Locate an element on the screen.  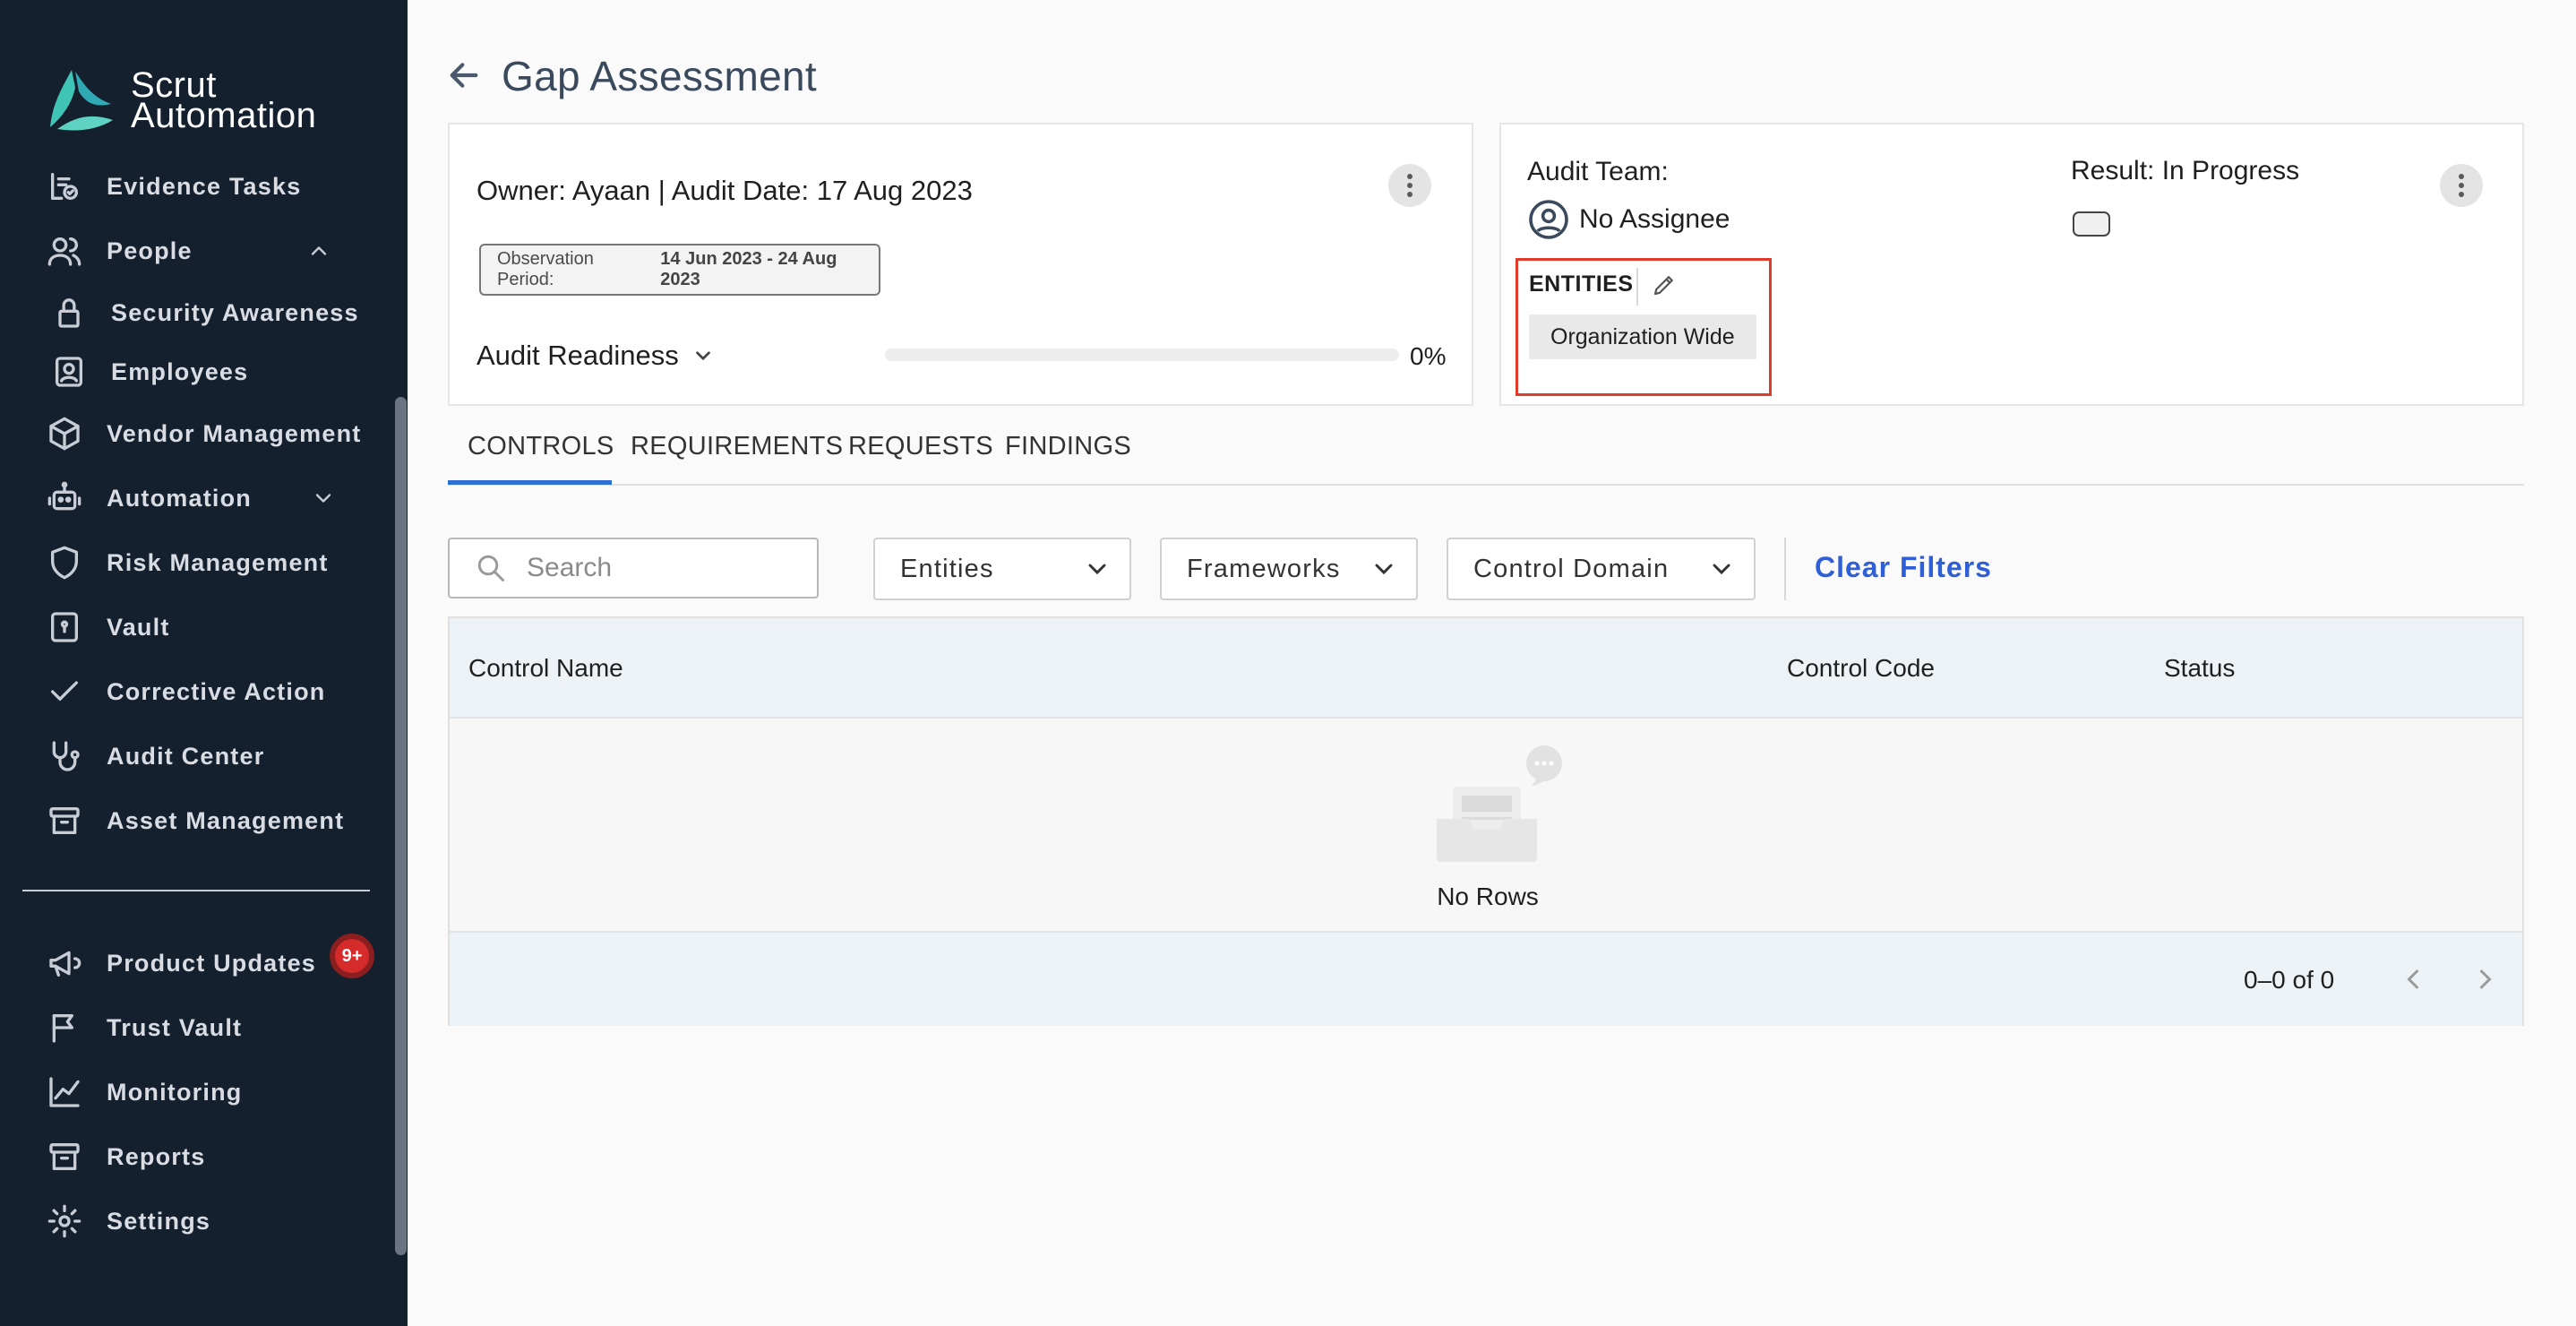
sidebar-item-reports: Reports is located at coordinates (125, 1157).